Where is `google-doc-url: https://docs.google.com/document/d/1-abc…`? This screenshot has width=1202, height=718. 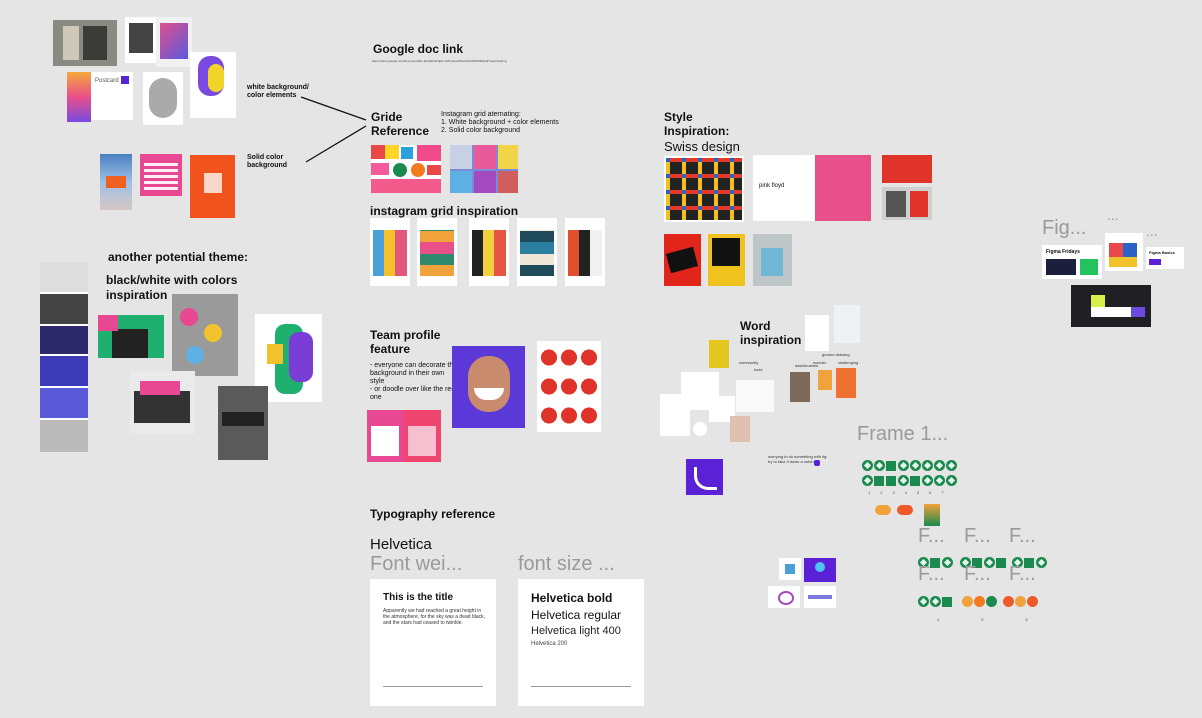 google-doc-url: https://docs.google.com/document/d/1-abc… is located at coordinates (447, 61).